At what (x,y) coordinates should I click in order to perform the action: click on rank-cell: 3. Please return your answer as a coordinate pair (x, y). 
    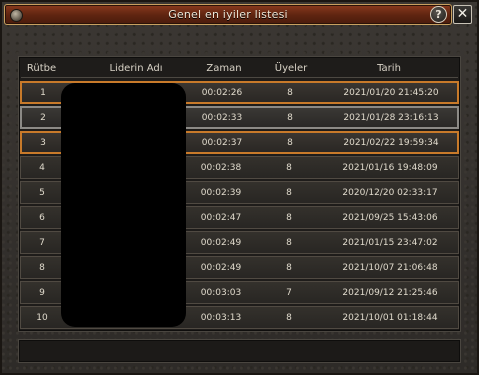
    Looking at the image, I should click on (43, 143).